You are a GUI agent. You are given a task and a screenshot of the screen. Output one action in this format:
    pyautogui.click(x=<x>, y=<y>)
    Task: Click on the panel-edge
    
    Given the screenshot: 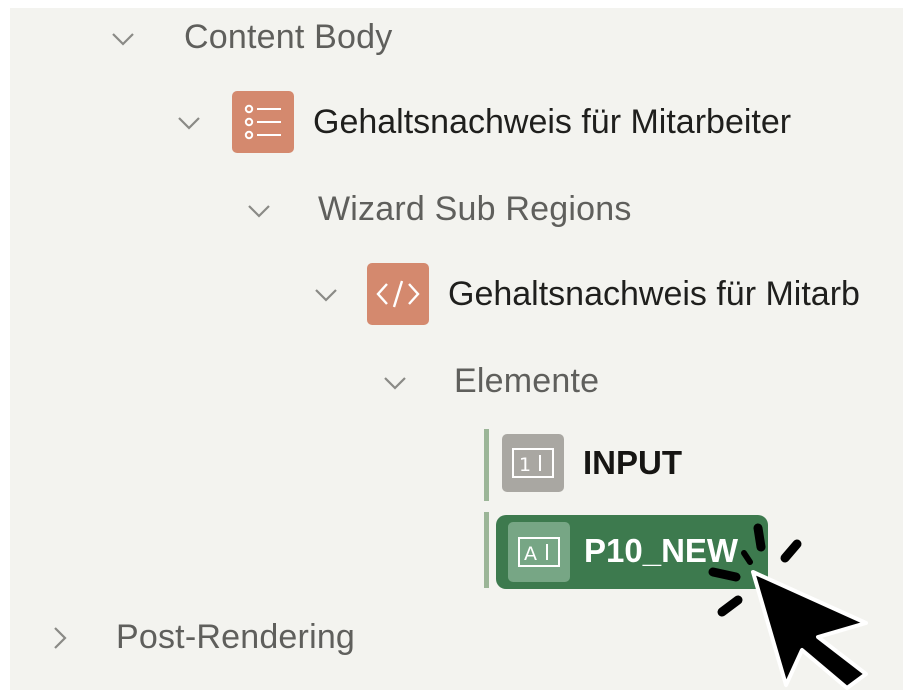 What is the action you would take?
    pyautogui.click(x=908, y=349)
    